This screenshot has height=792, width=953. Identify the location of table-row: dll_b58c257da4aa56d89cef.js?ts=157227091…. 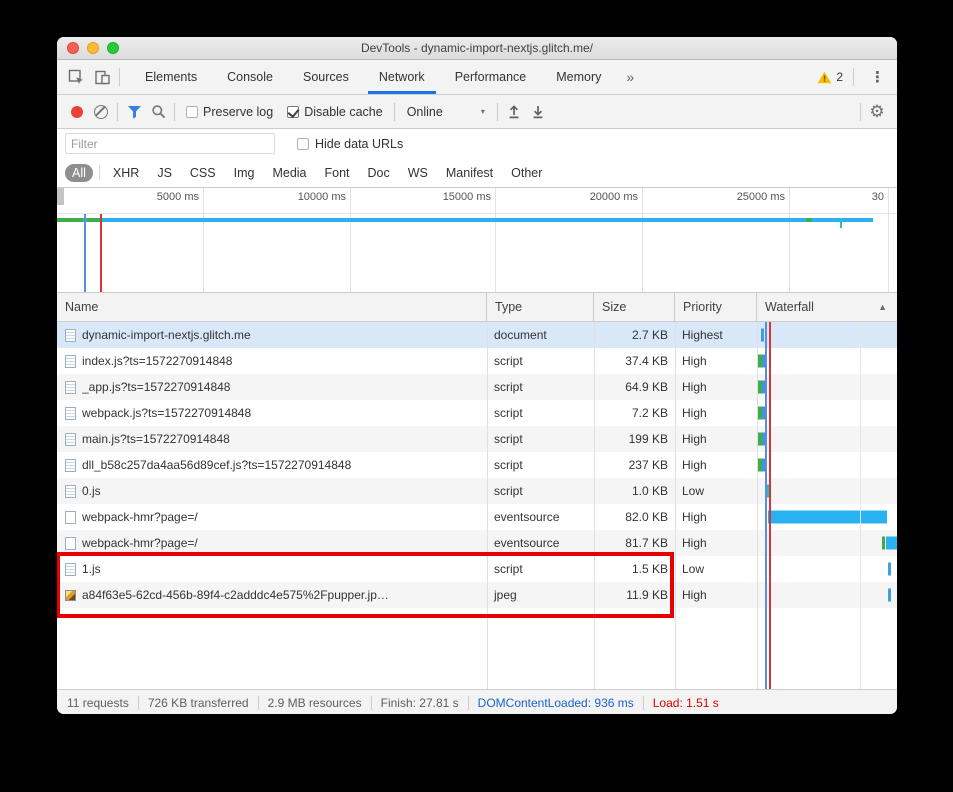
(477, 465).